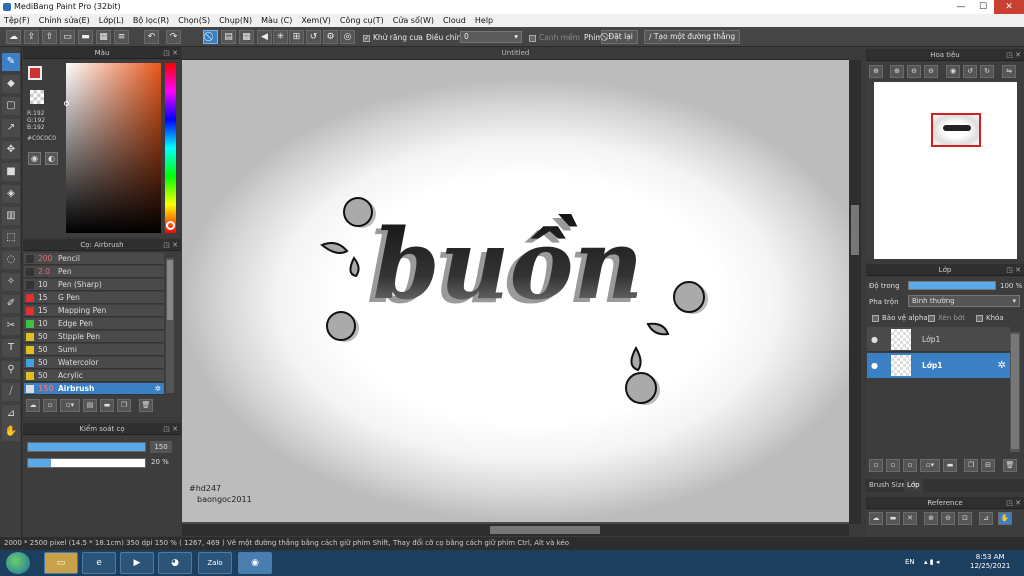 The width and height of the screenshot is (1024, 576). What do you see at coordinates (11, 326) in the screenshot?
I see `select-eraser-icon: ✂` at bounding box center [11, 326].